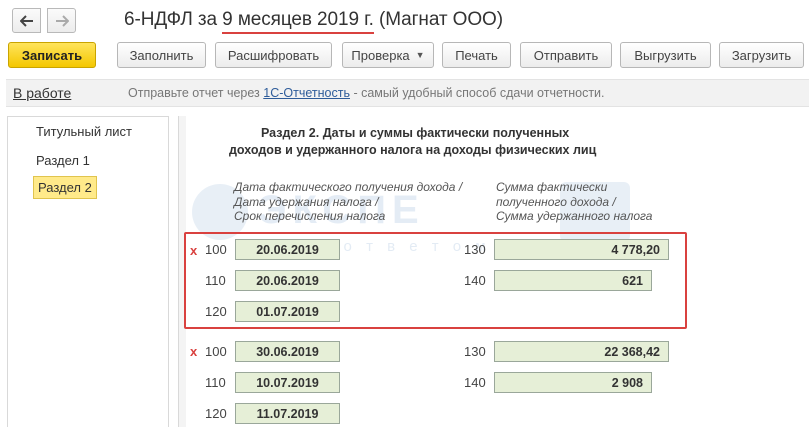  I want to click on income-date-field: 30.06.2019, so click(287, 351).